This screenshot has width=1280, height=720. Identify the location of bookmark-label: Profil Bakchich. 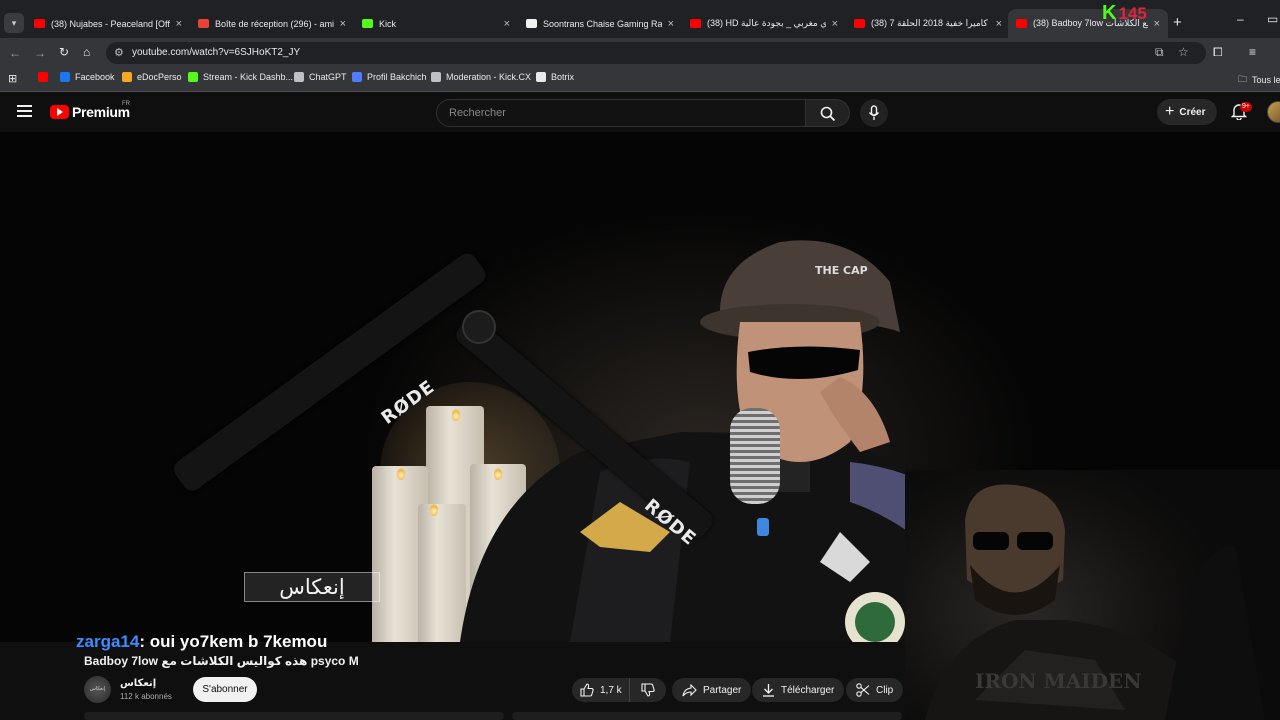
(397, 77).